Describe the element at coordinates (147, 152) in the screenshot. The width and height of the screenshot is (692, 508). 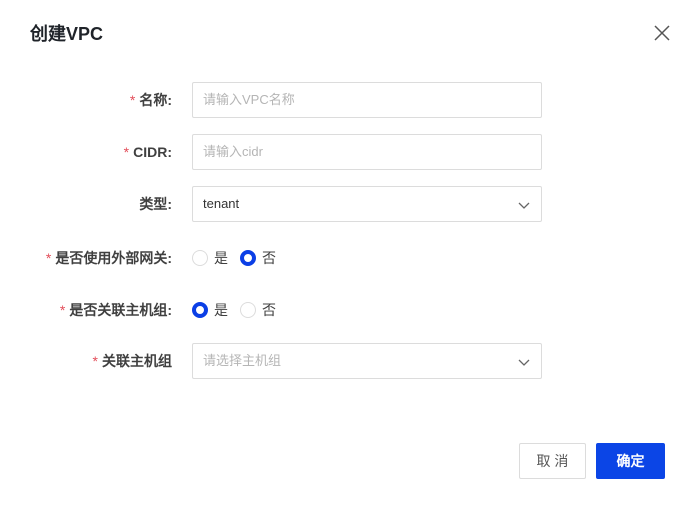
I see `cidr-label: * CIDR:` at that location.